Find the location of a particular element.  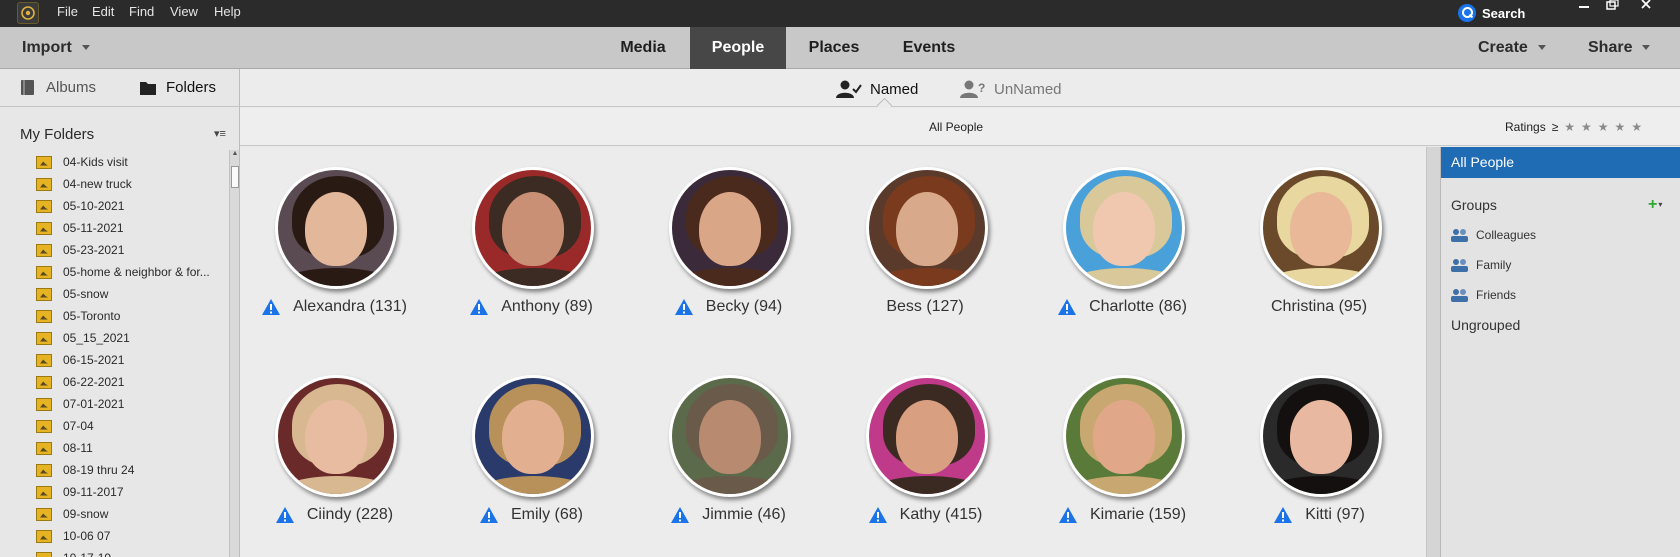

folder-item: 05_15_2021 is located at coordinates (131, 338).